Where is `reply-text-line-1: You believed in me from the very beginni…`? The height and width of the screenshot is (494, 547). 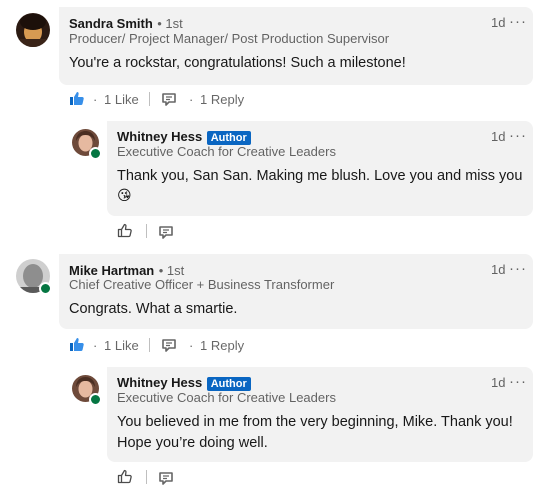
reply-text-line-1: You believed in me from the very beginni… is located at coordinates (315, 422).